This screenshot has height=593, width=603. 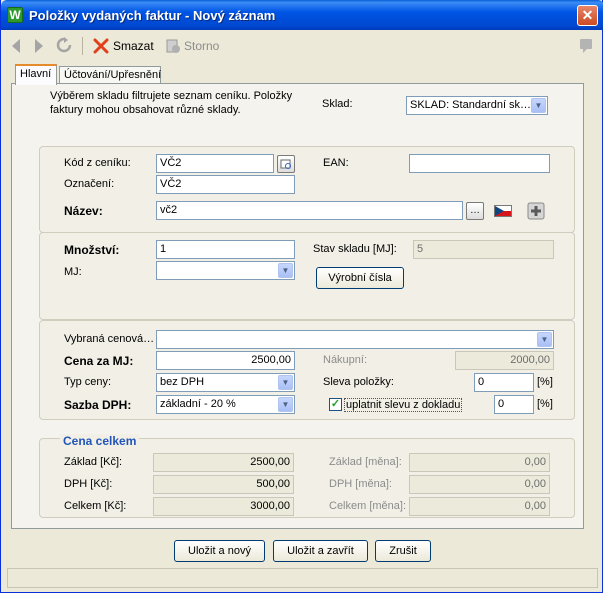 I want to click on ean-label: EAN:, so click(x=336, y=163).